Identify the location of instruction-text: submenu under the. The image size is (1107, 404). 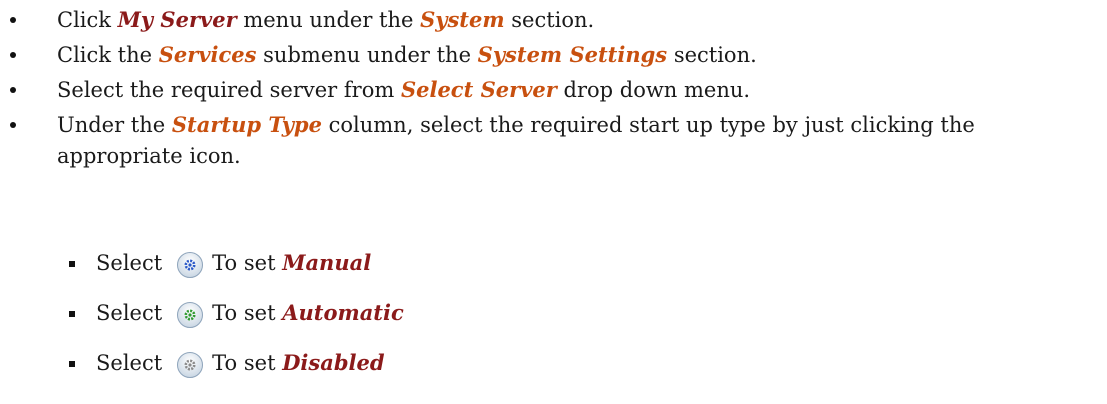
(367, 55).